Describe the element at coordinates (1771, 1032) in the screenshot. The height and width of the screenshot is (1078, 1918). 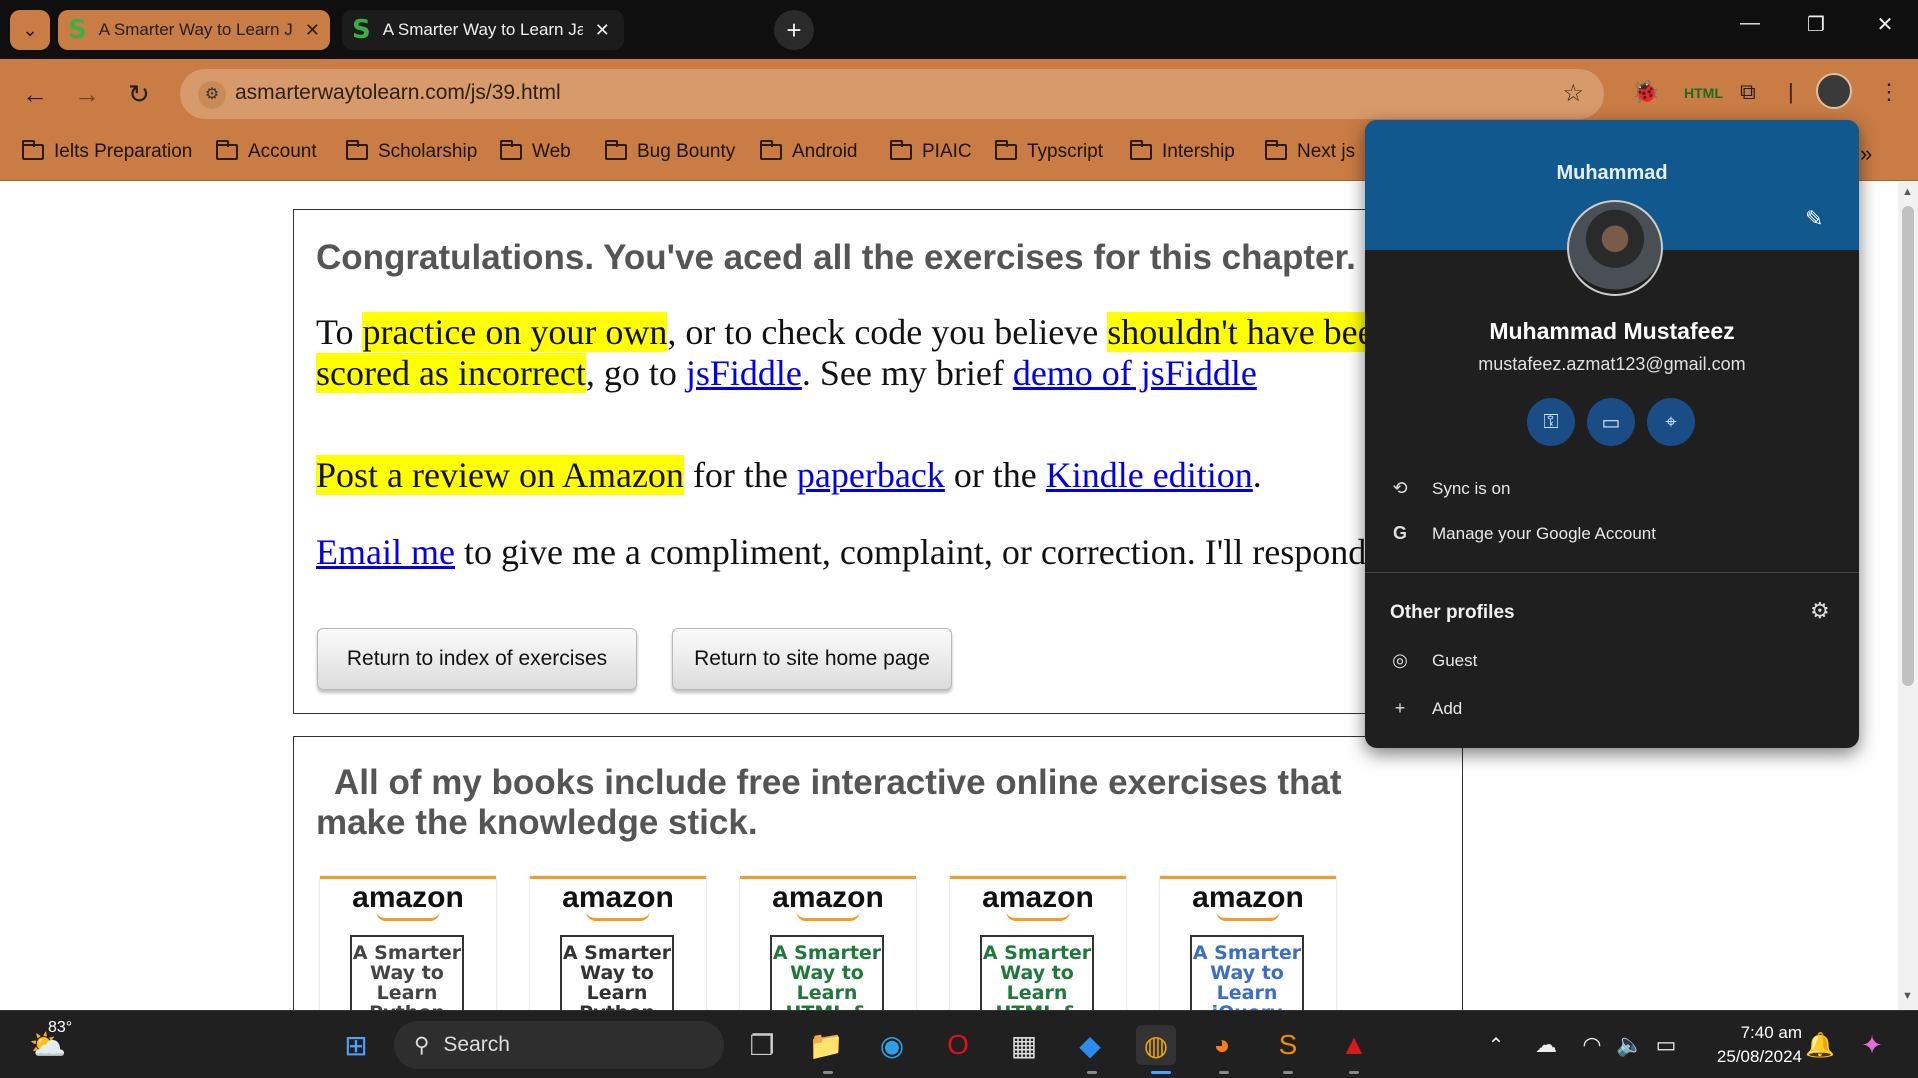
I see `clock-time: 7:40 am` at that location.